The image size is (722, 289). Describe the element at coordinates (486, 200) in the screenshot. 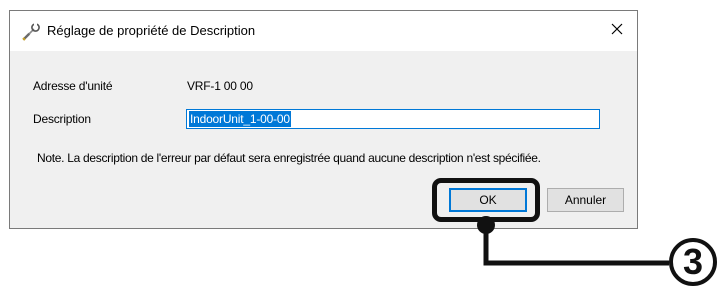

I see `ok-button-highlight` at that location.